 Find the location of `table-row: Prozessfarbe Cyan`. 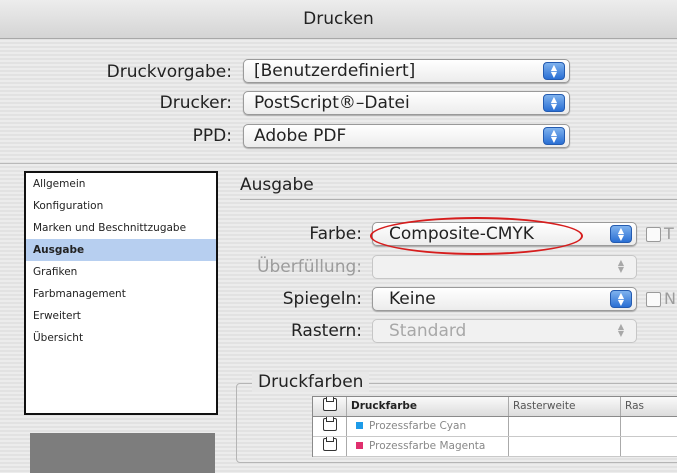

table-row: Prozessfarbe Cyan is located at coordinates (495, 427).